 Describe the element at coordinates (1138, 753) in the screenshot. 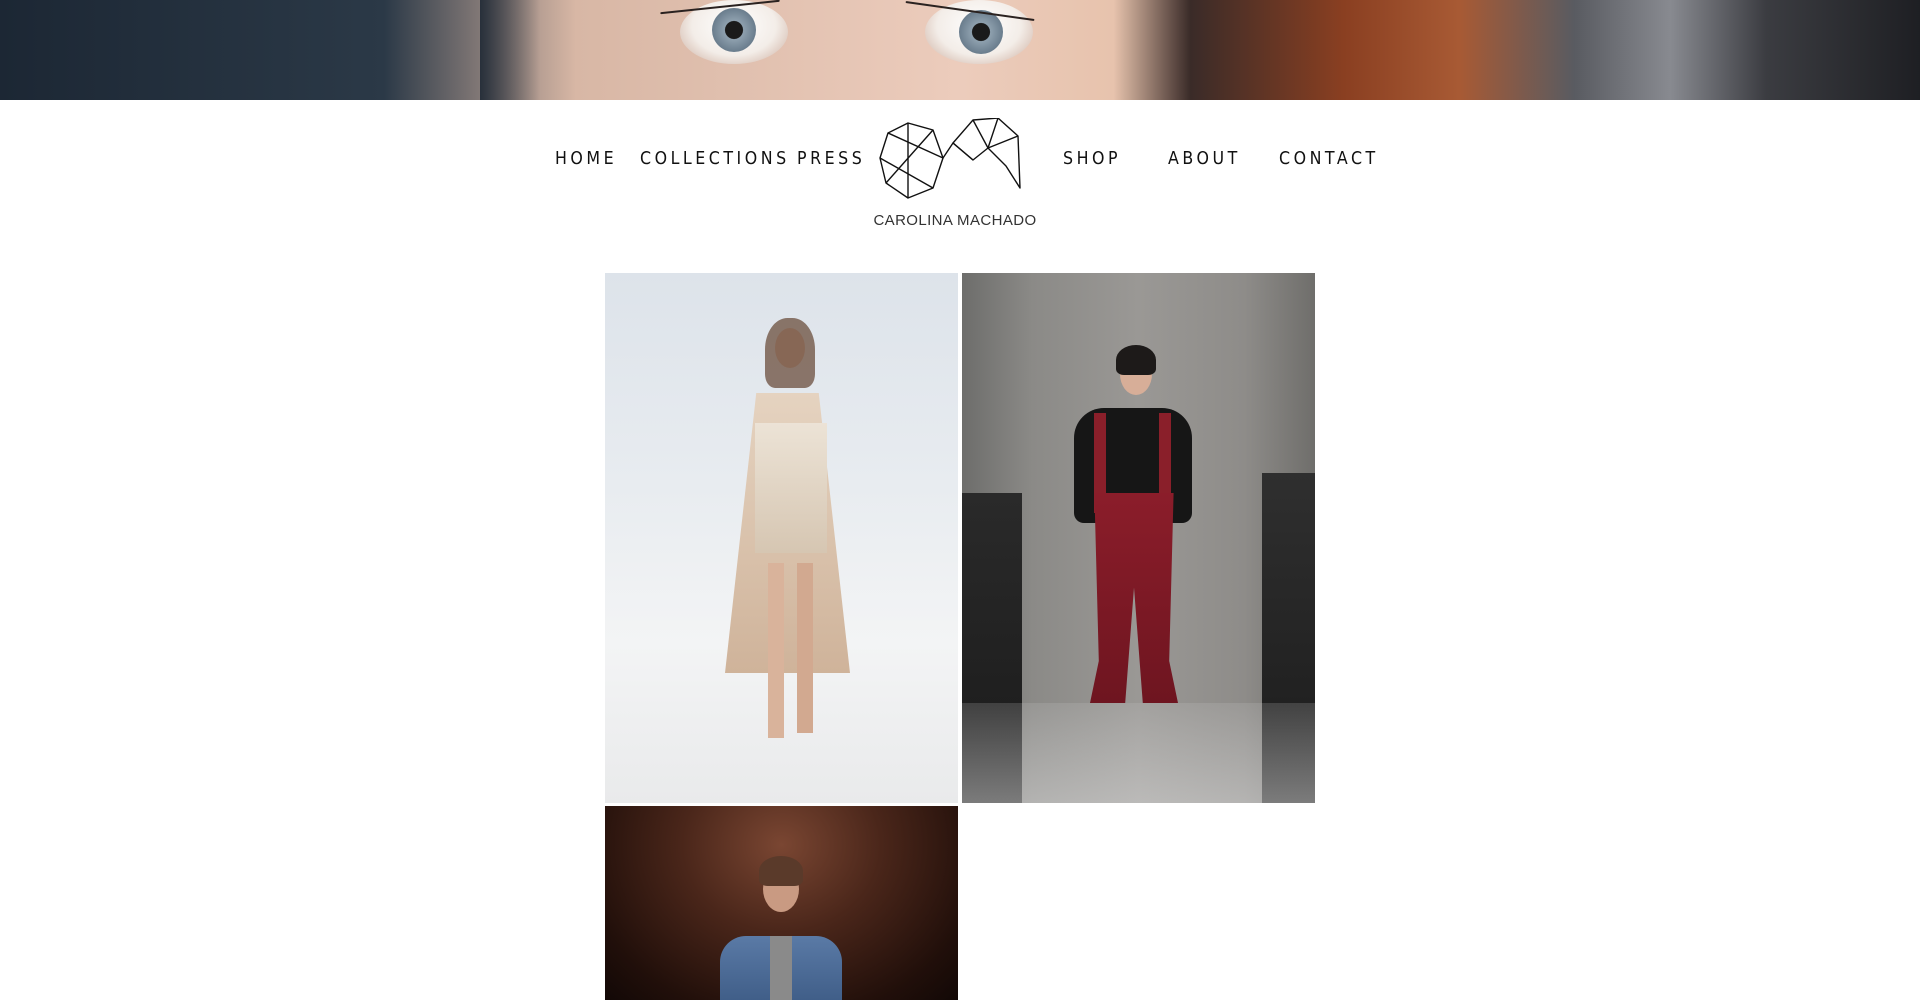

I see `runway-floor` at that location.